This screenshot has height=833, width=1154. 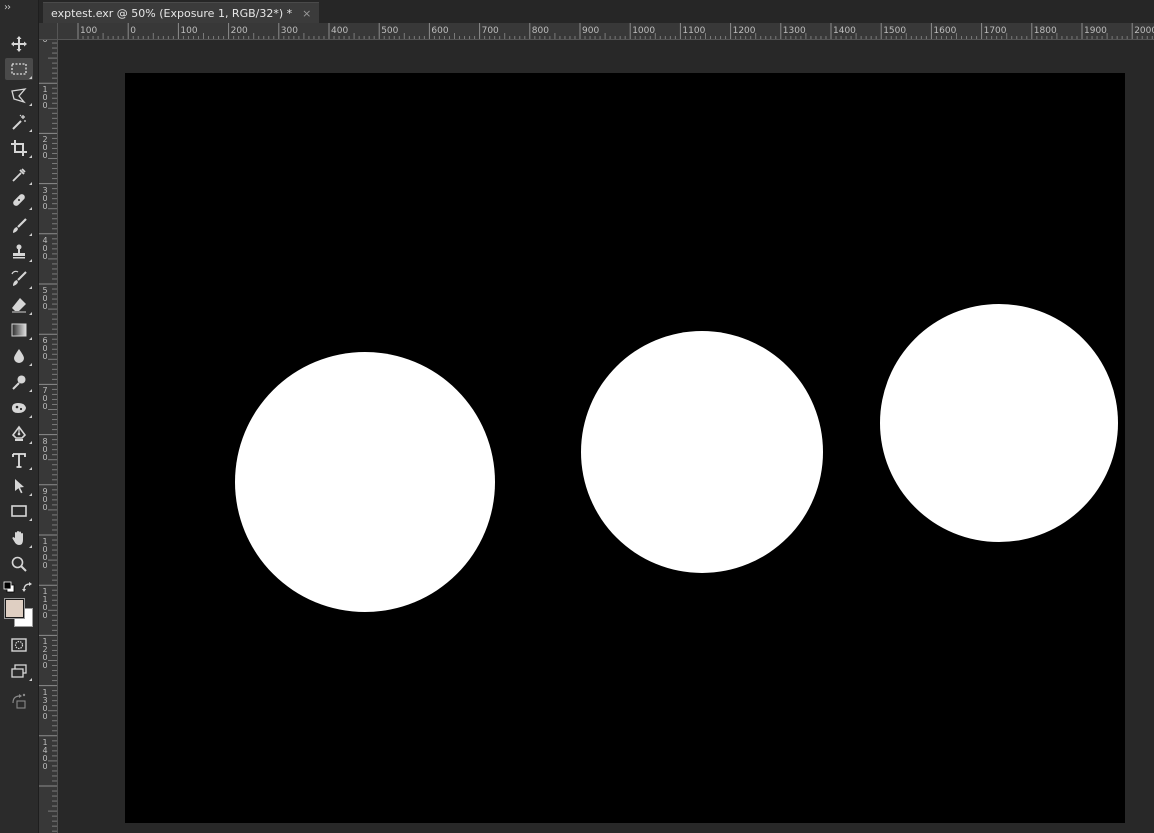 What do you see at coordinates (995, 31) in the screenshot?
I see `ruler-label: 1700` at bounding box center [995, 31].